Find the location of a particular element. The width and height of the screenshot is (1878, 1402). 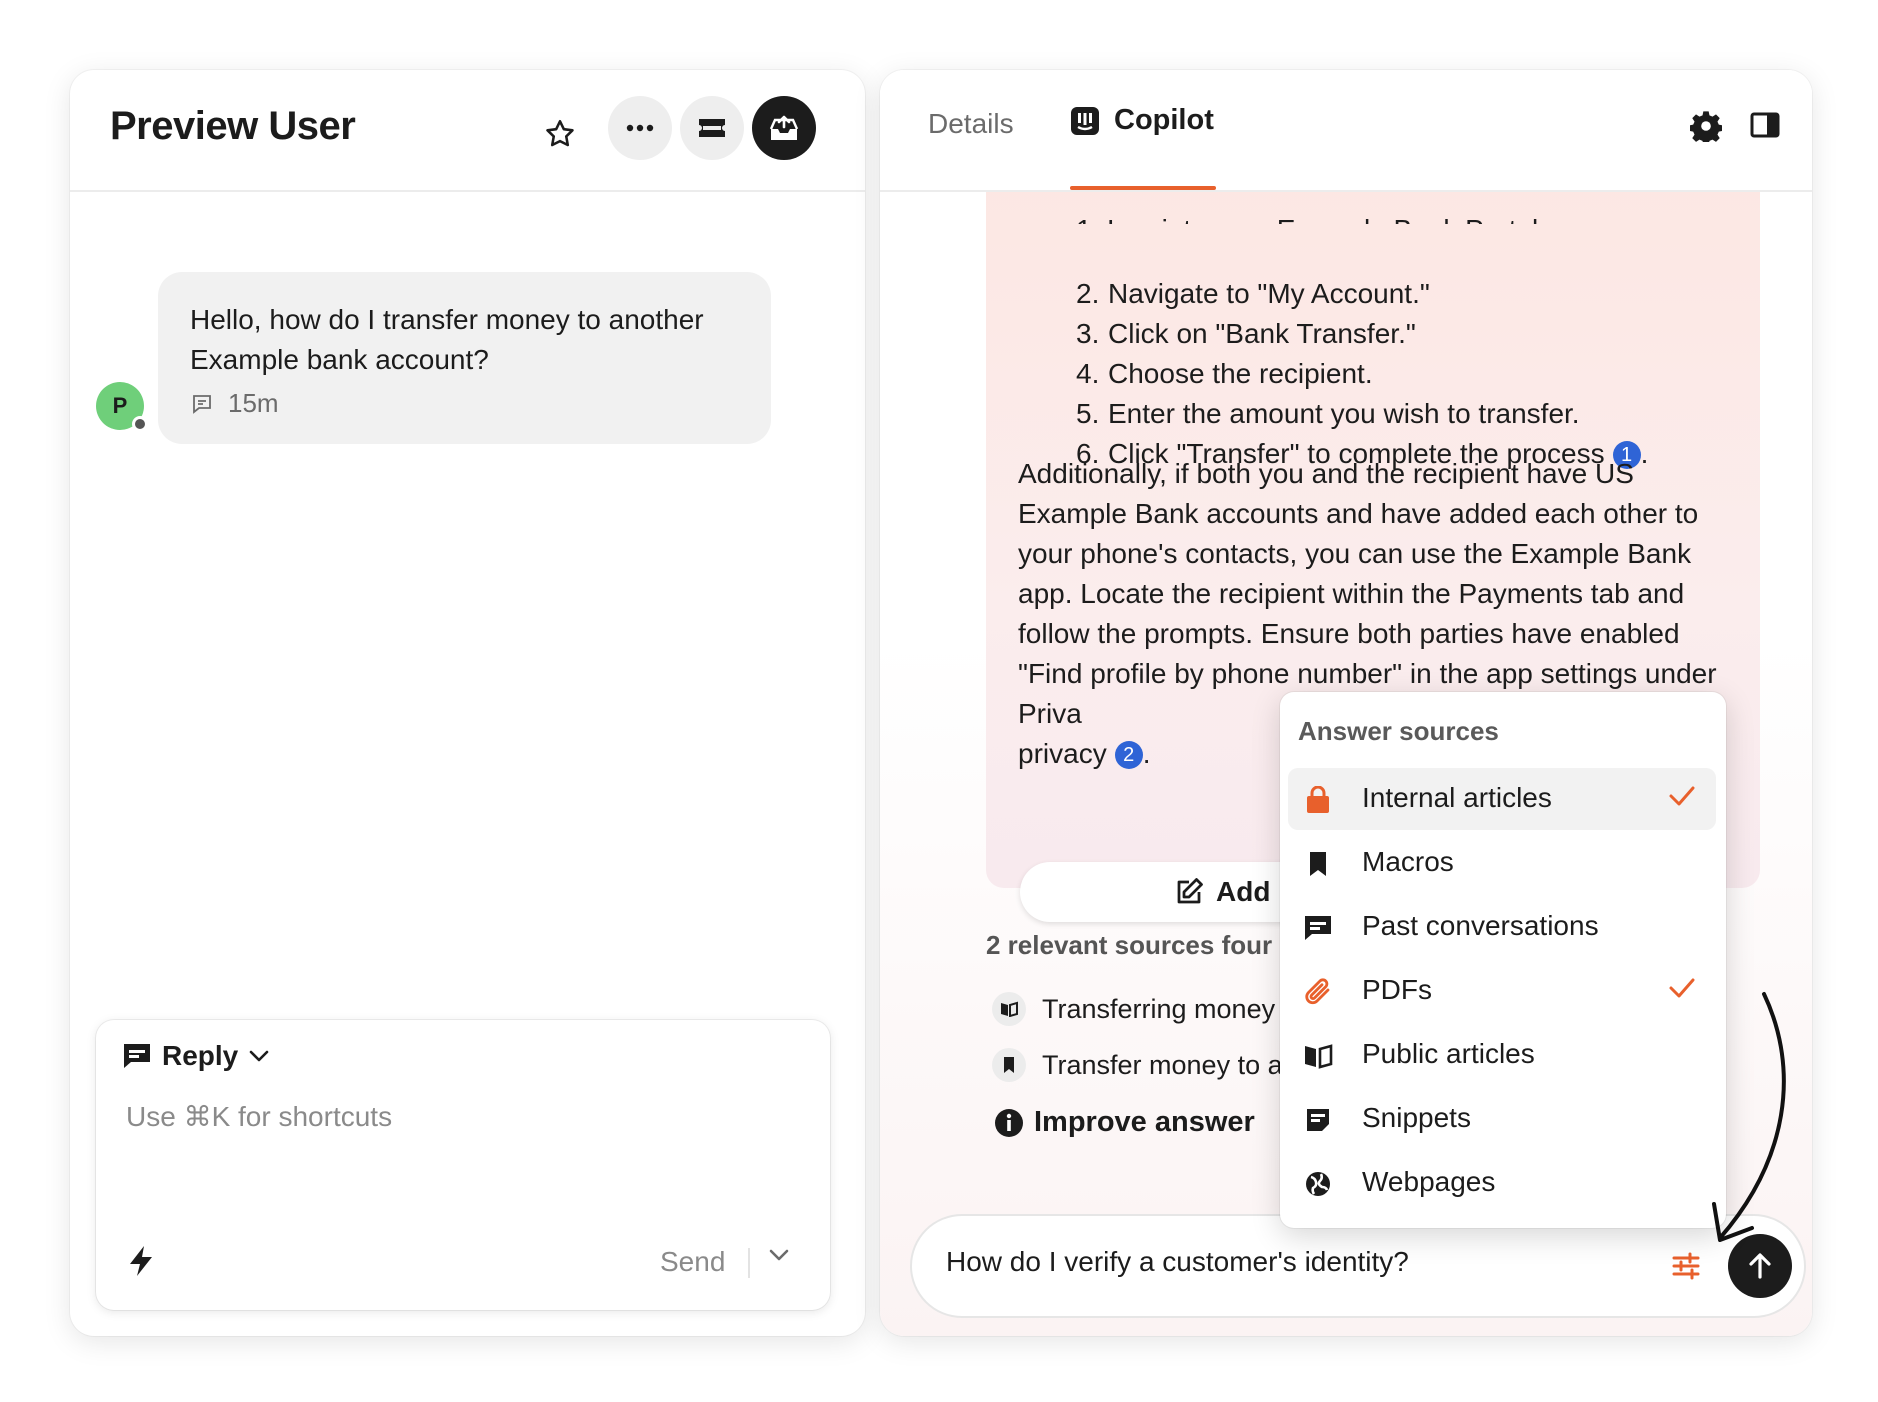

edit-icon is located at coordinates (1190, 891).